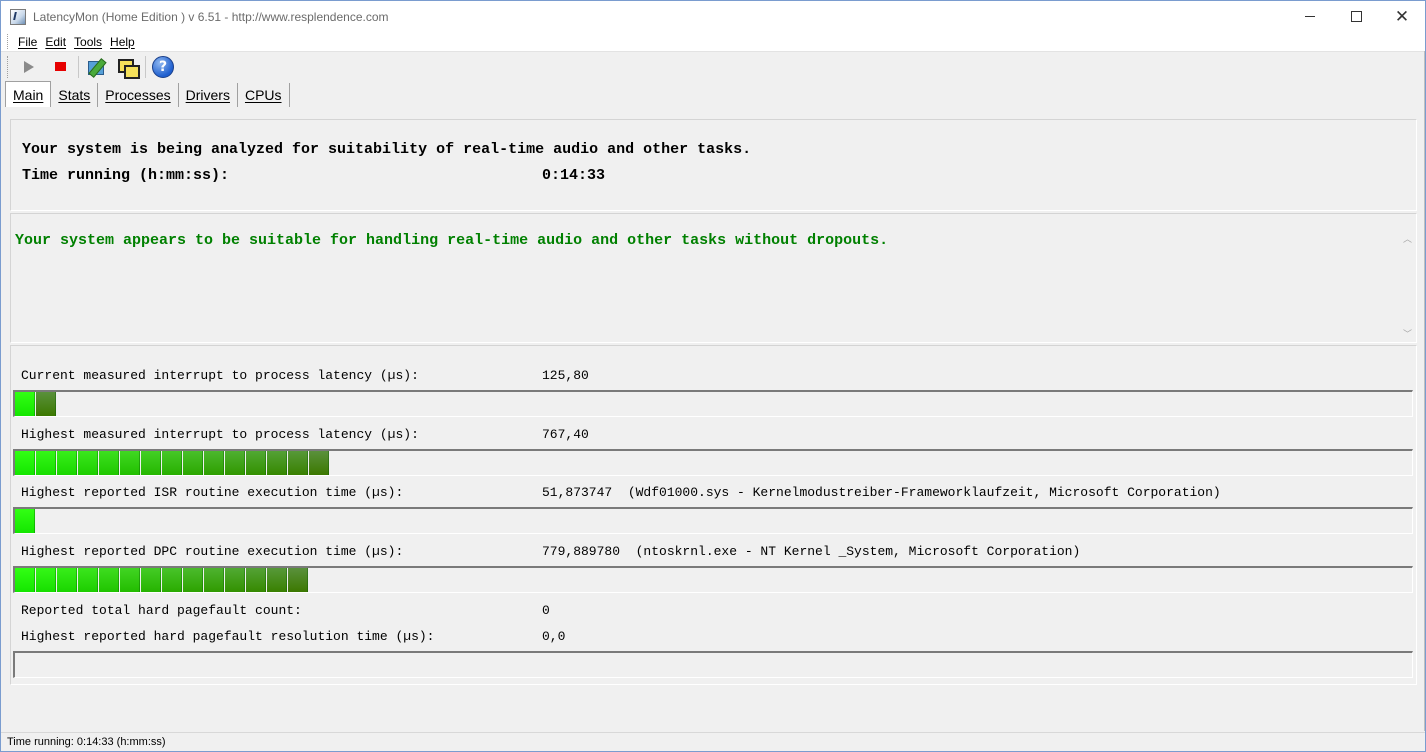 This screenshot has width=1426, height=752. I want to click on current-latency-bar, so click(713, 403).